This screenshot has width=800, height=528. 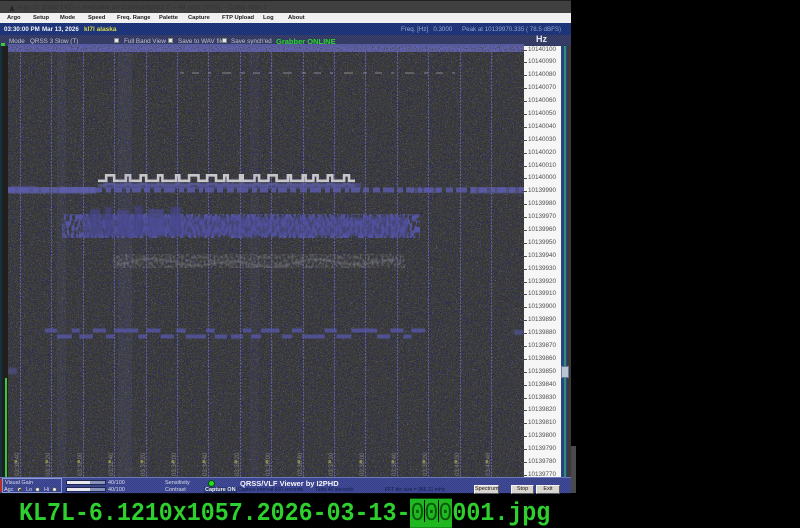 What do you see at coordinates (206, 464) in the screenshot?
I see `svg-text: 03:34:40` at bounding box center [206, 464].